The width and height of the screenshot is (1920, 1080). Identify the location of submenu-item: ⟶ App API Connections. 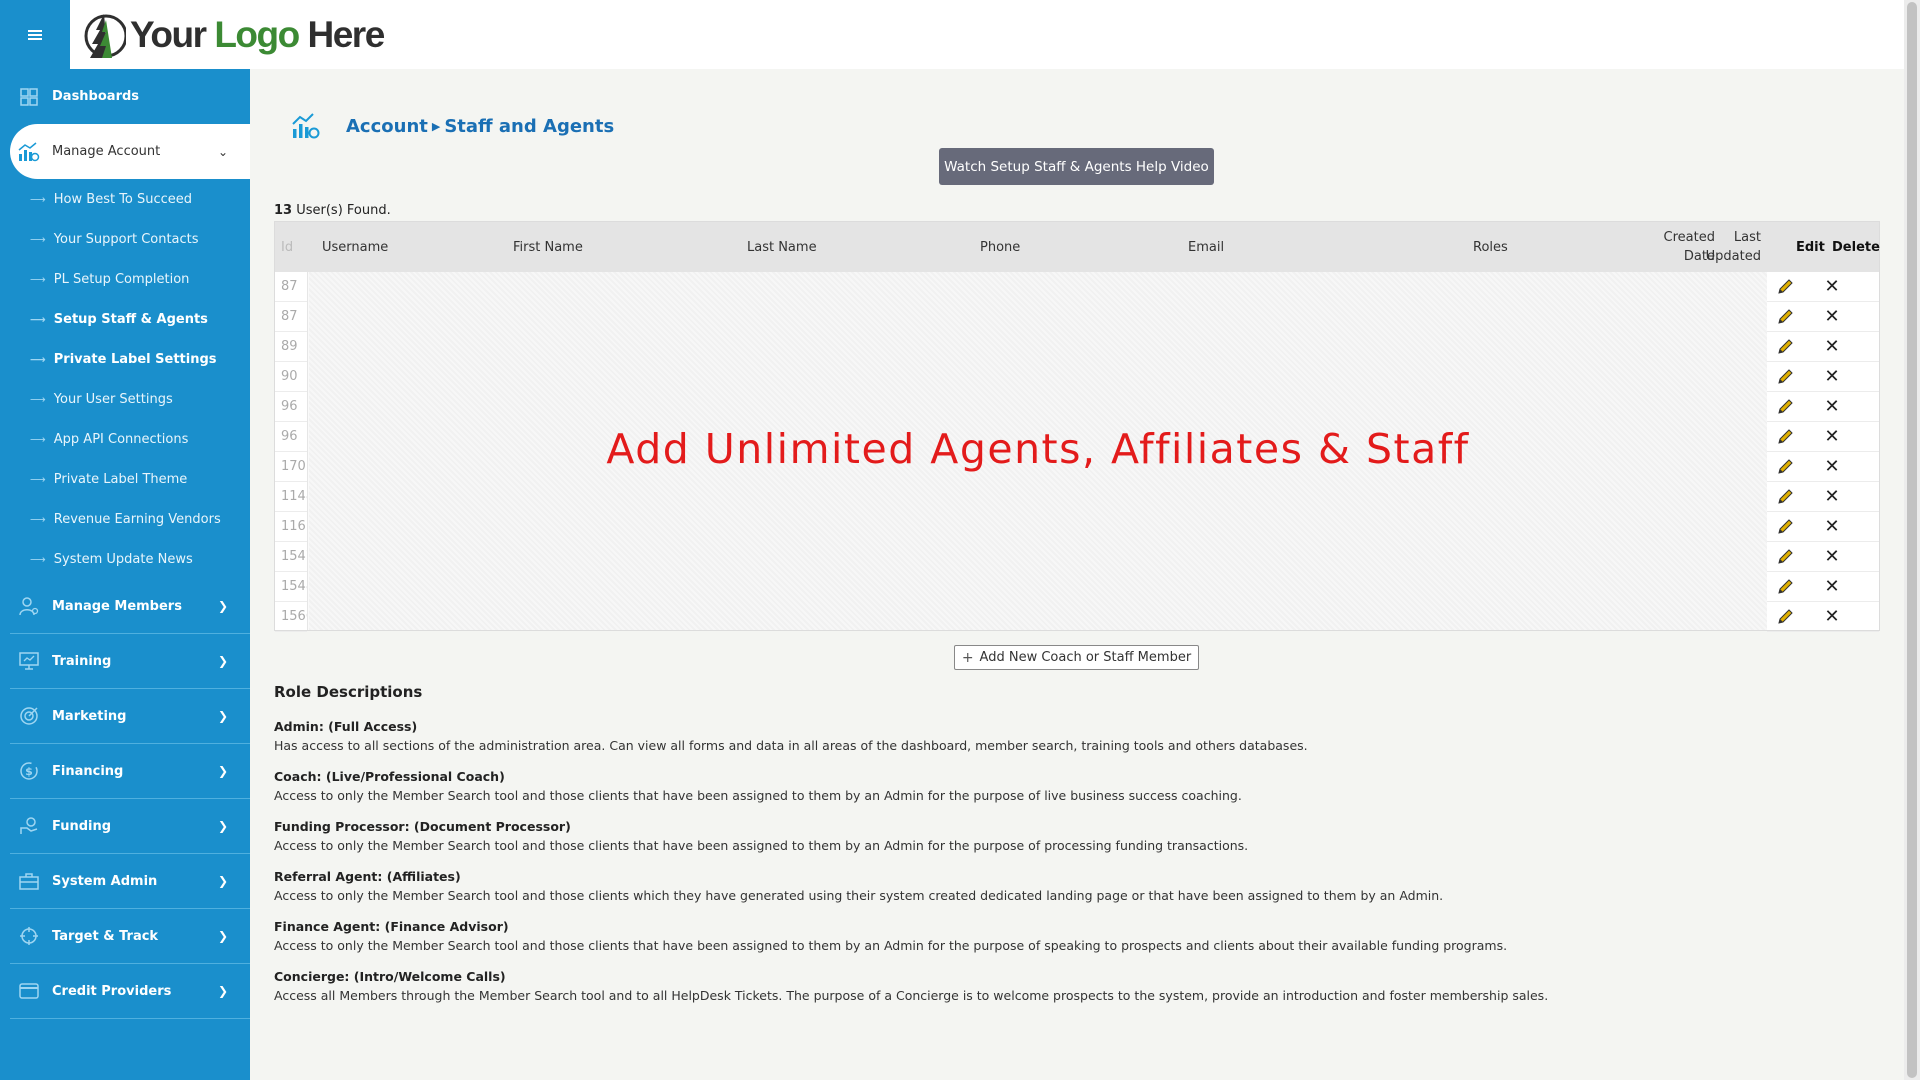
(130, 439).